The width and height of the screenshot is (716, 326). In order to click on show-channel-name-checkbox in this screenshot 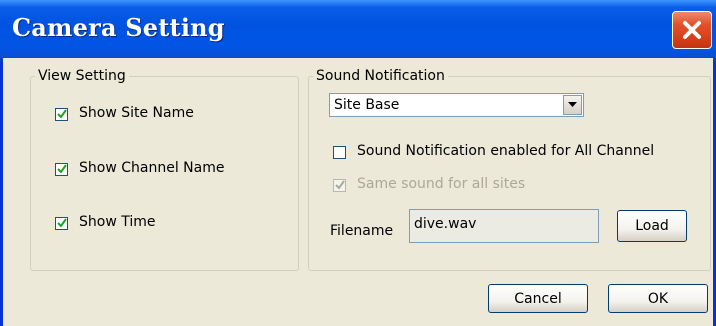, I will do `click(61, 169)`.